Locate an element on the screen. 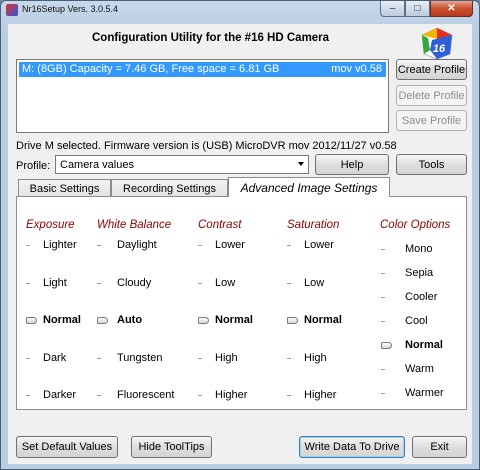  slider-track is located at coordinates (387, 321).